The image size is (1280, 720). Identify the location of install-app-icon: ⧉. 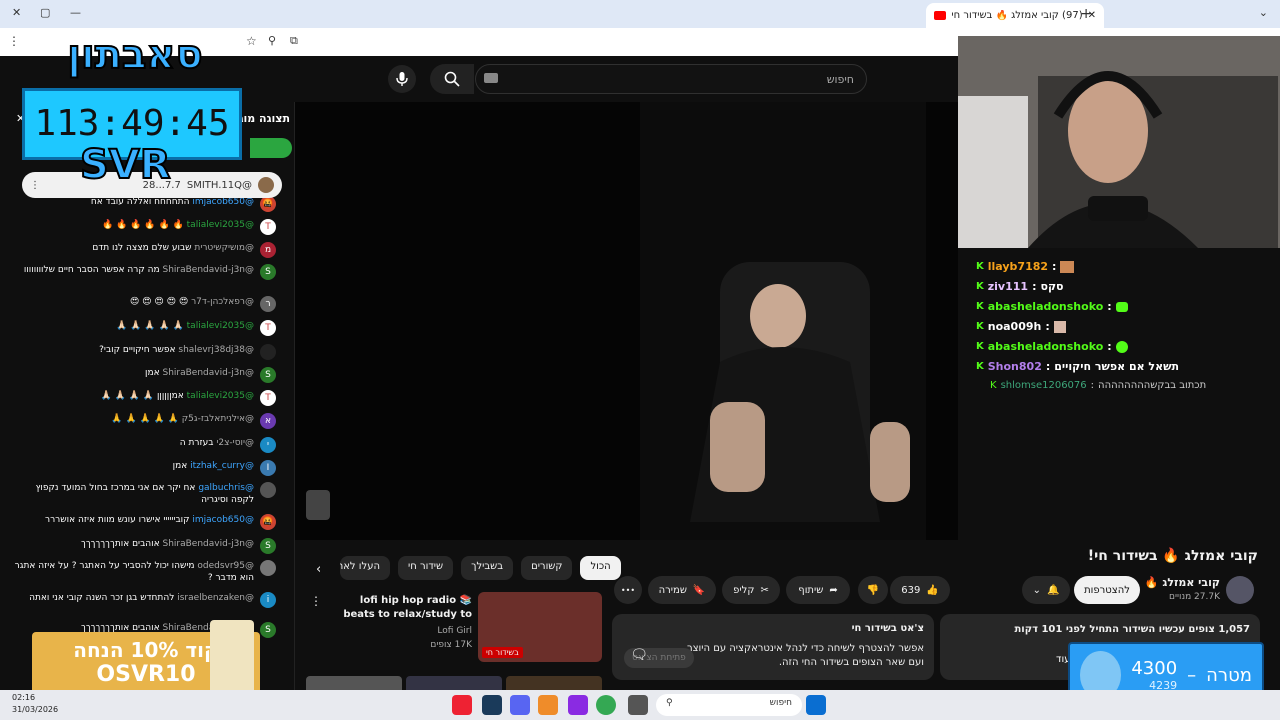
(294, 41).